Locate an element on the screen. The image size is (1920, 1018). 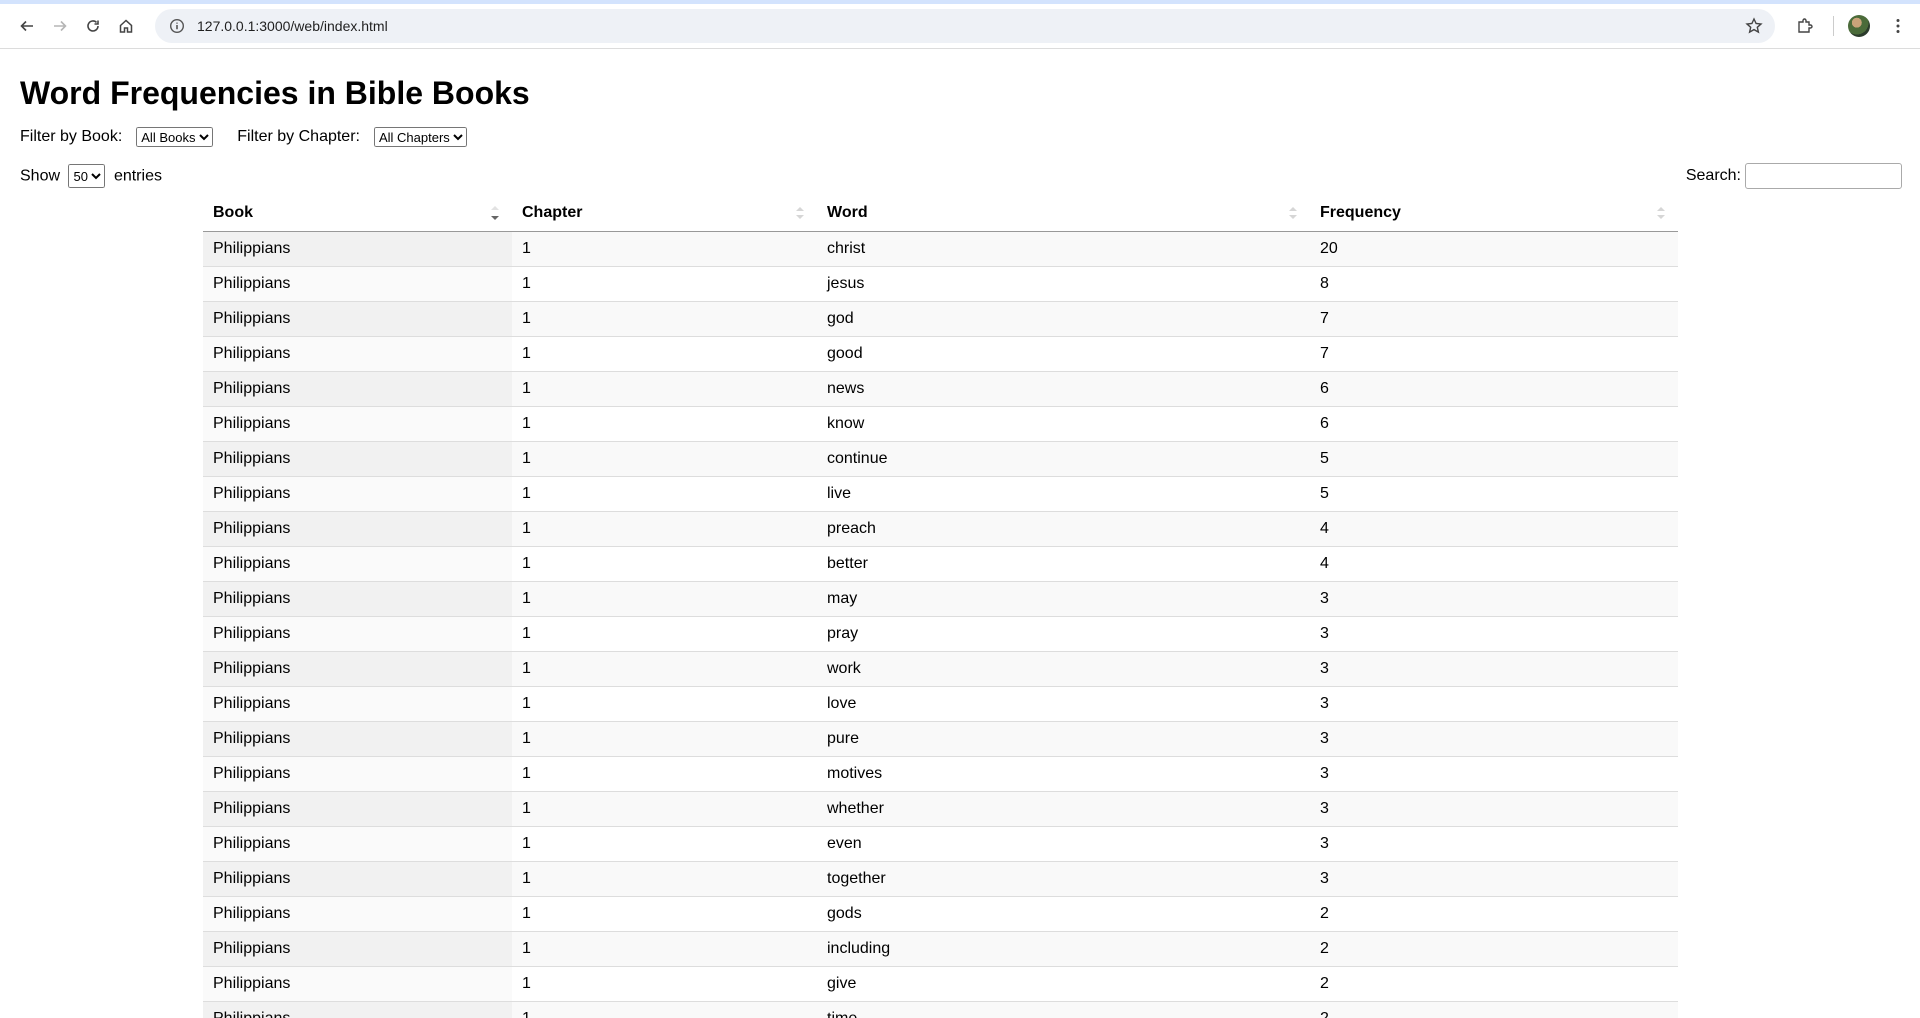
cell-word: preach is located at coordinates (1063, 528).